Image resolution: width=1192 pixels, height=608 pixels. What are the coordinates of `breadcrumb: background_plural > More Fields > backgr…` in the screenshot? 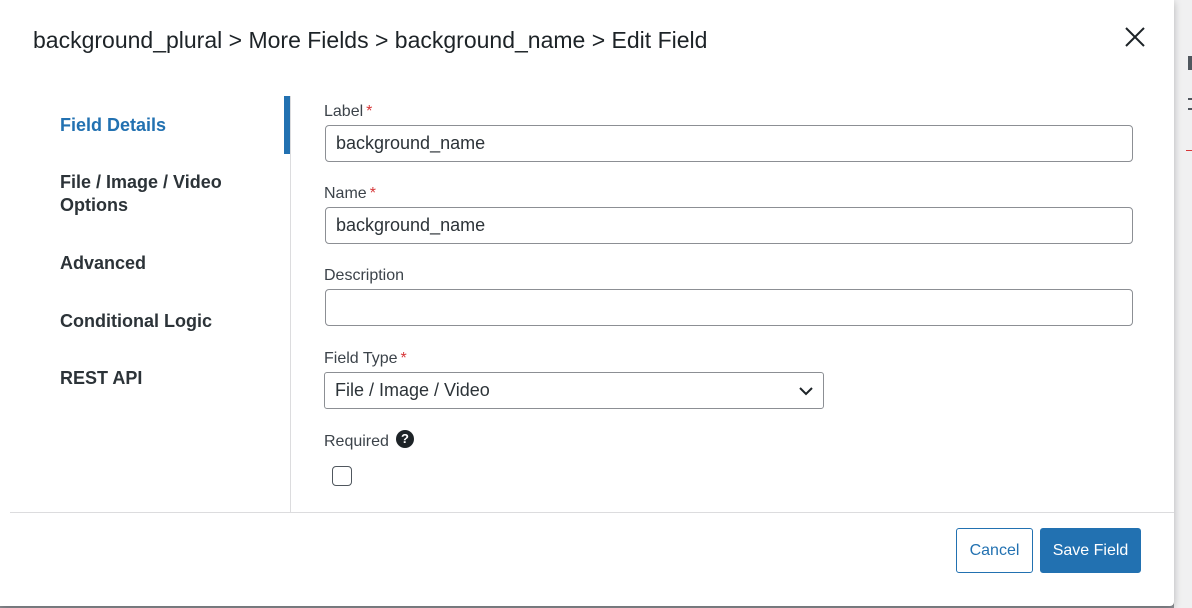 It's located at (370, 40).